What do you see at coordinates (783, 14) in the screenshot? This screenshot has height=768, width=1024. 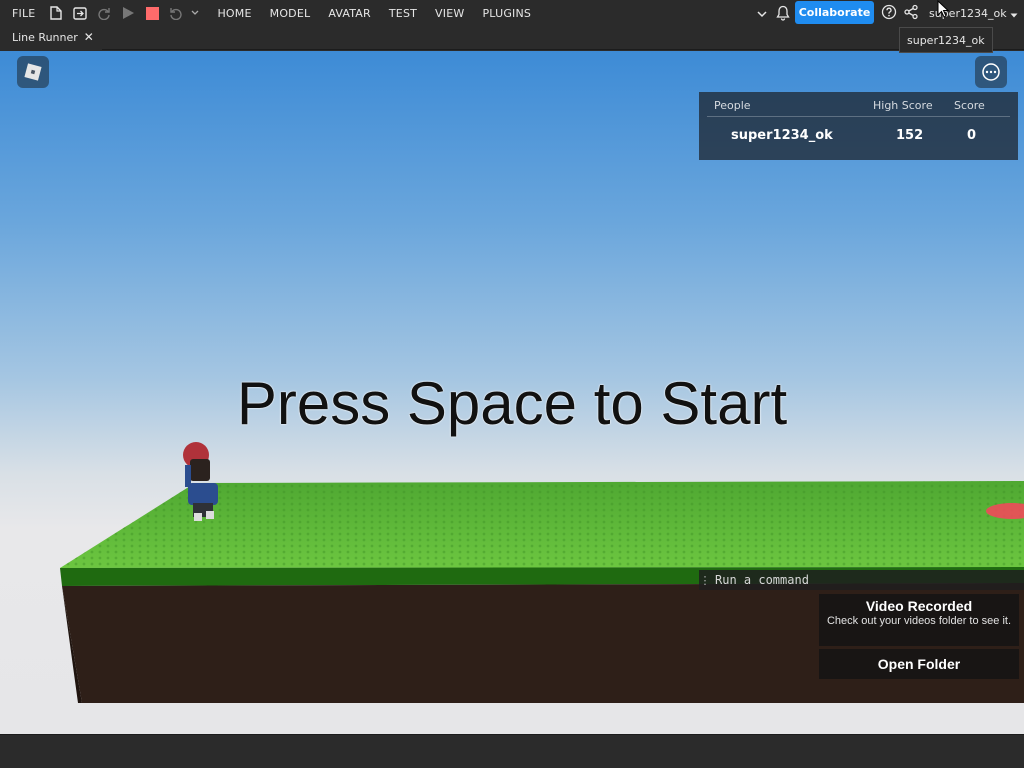 I see `bell-icon` at bounding box center [783, 14].